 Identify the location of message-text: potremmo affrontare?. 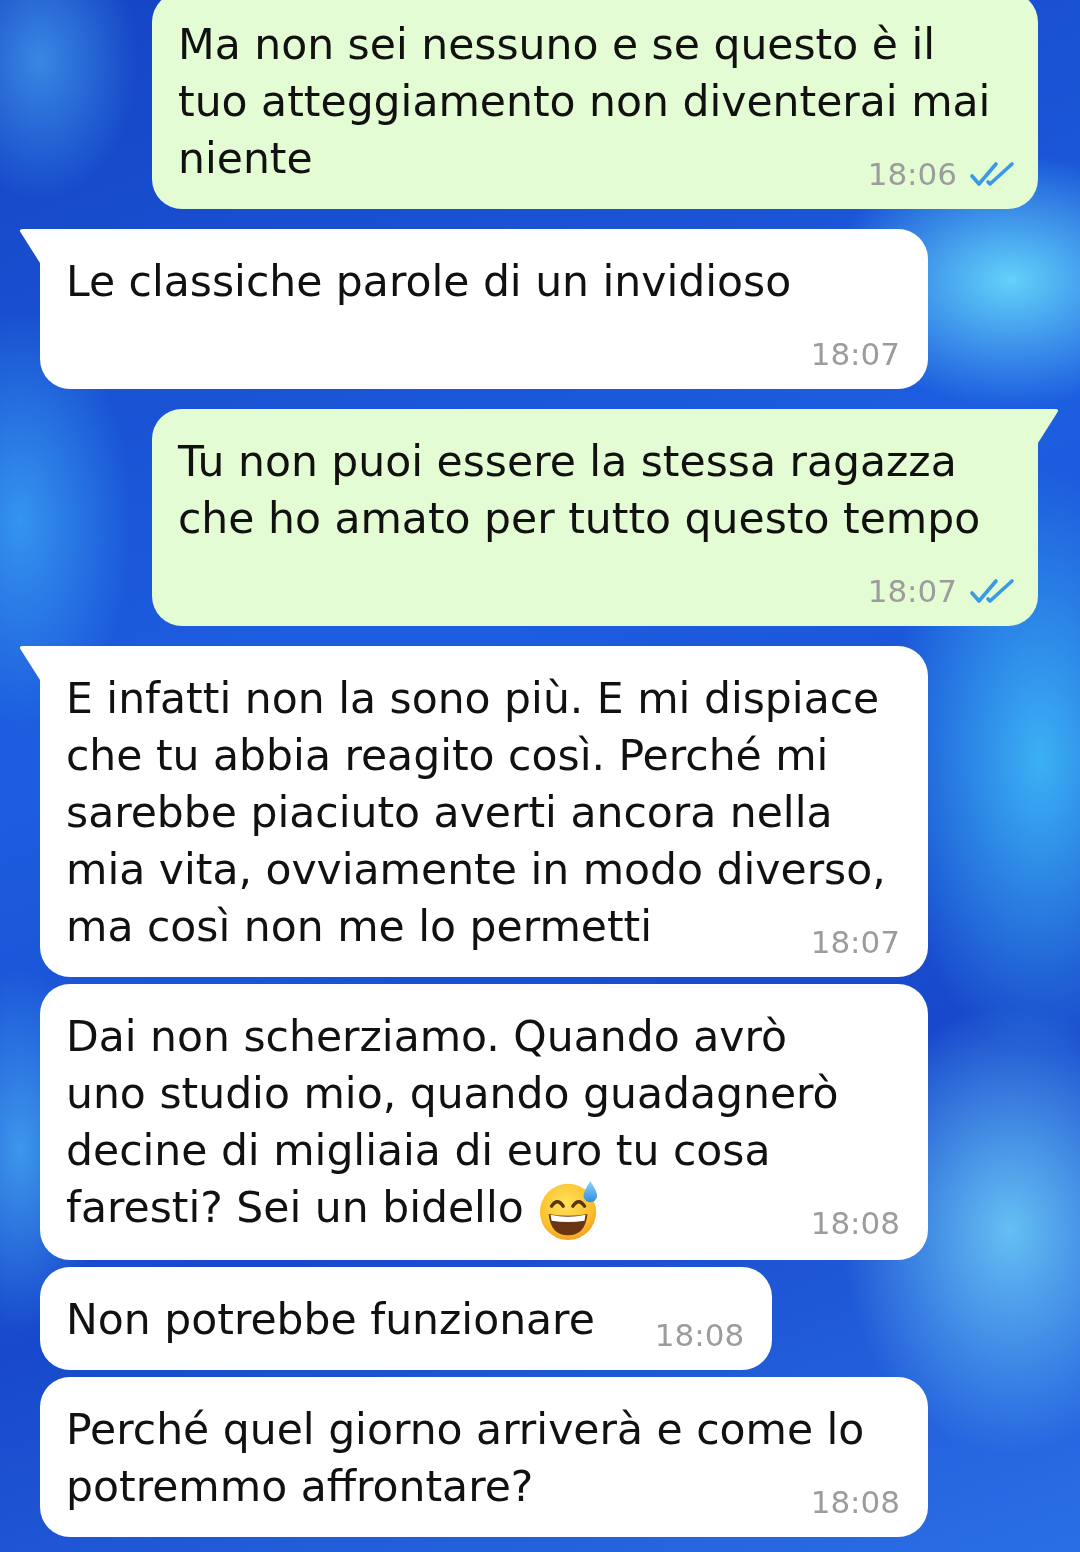
(300, 1487).